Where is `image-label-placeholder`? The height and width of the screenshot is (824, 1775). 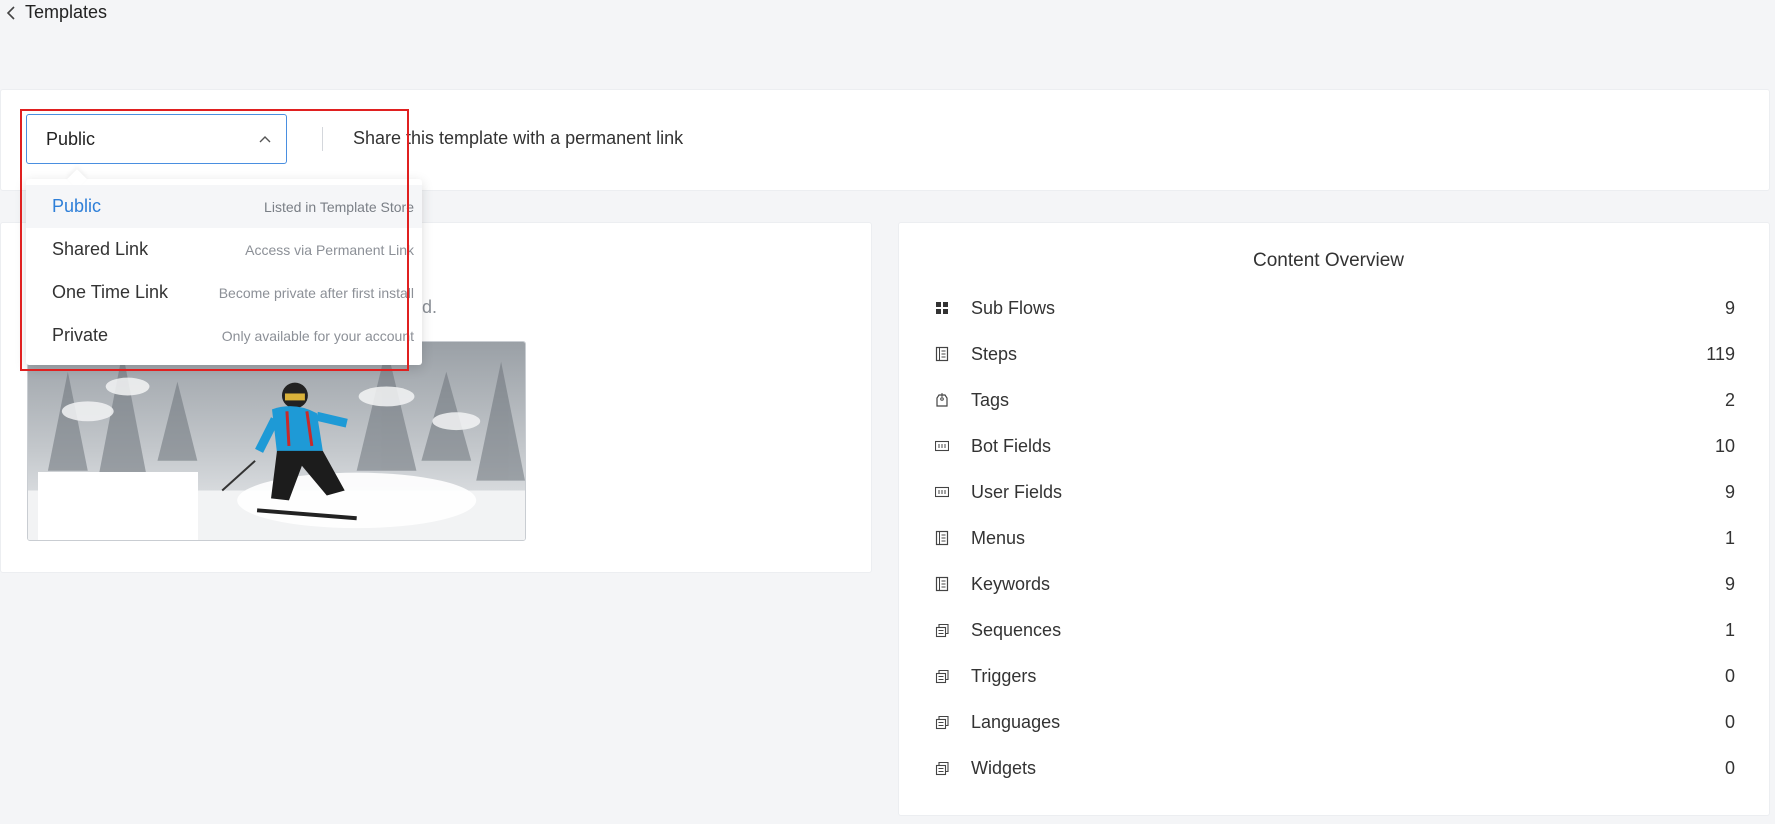 image-label-placeholder is located at coordinates (118, 506).